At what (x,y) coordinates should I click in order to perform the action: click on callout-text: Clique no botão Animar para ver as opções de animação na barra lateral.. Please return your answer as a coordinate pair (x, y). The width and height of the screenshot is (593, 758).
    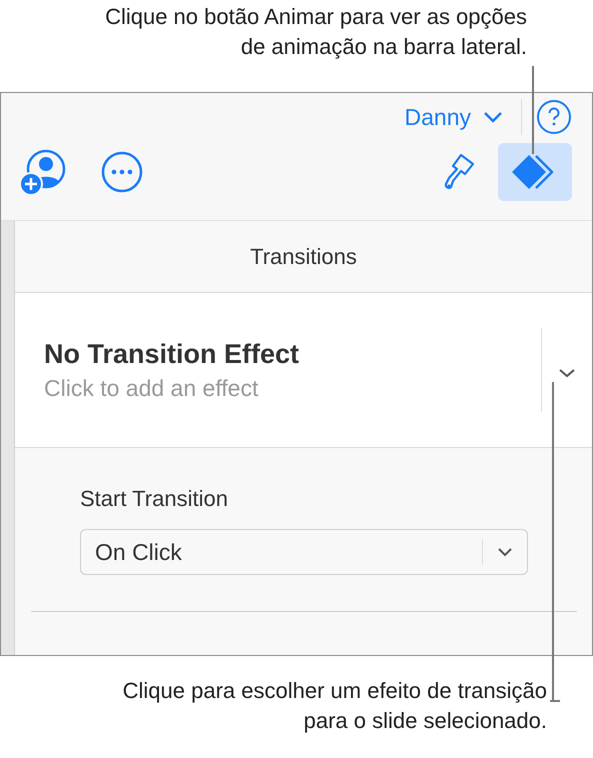
    Looking at the image, I should click on (315, 32).